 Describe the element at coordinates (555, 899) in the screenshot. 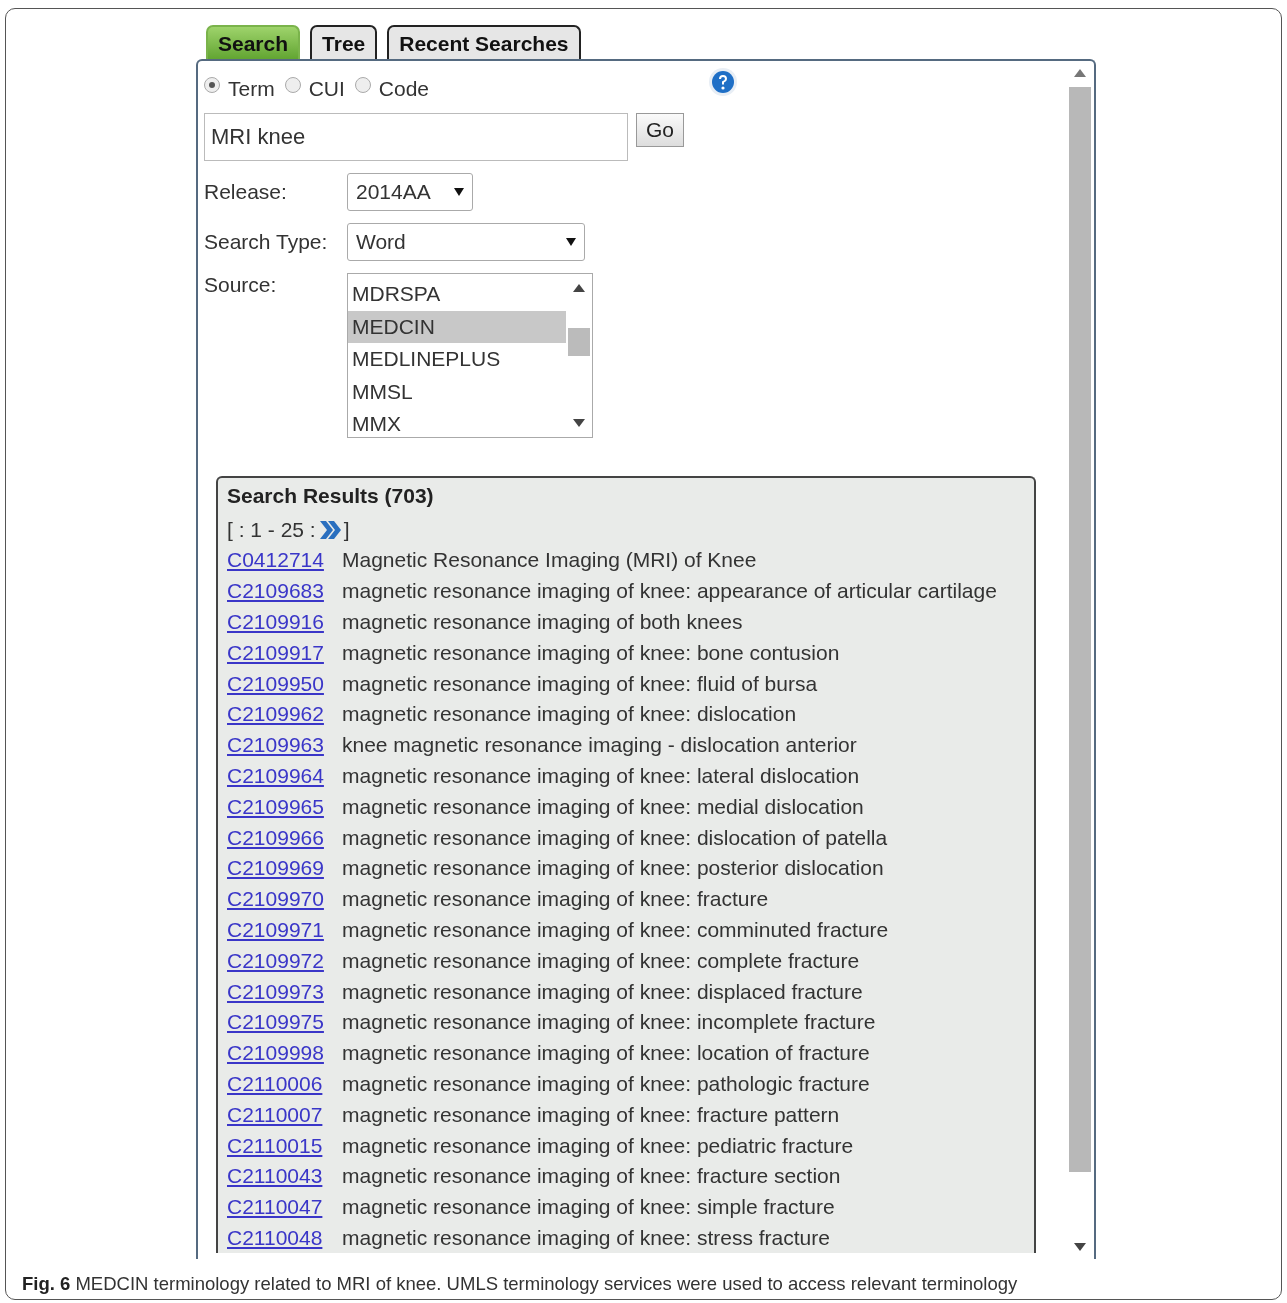

I see `concept-name: magnetic resonance imaging of knee: fracture` at that location.